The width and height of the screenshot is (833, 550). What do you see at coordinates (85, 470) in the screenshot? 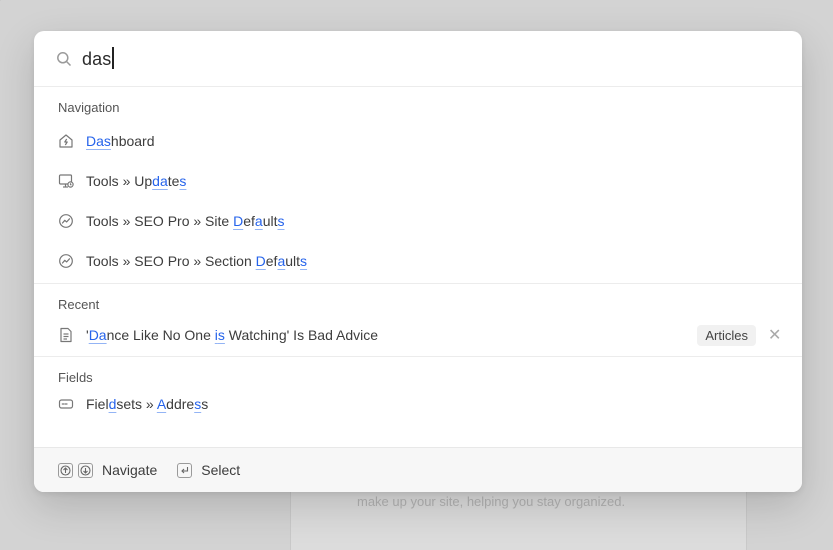
I see `arrow-down-key-icon` at bounding box center [85, 470].